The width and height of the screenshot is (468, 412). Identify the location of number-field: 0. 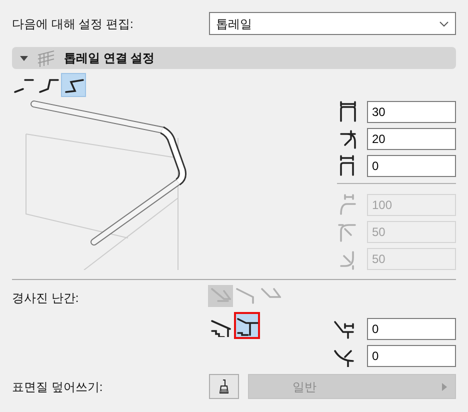
(411, 166).